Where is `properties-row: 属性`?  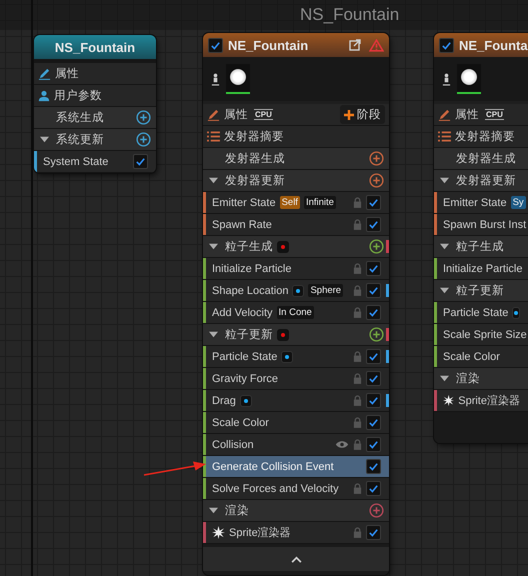 properties-row: 属性 is located at coordinates (95, 74).